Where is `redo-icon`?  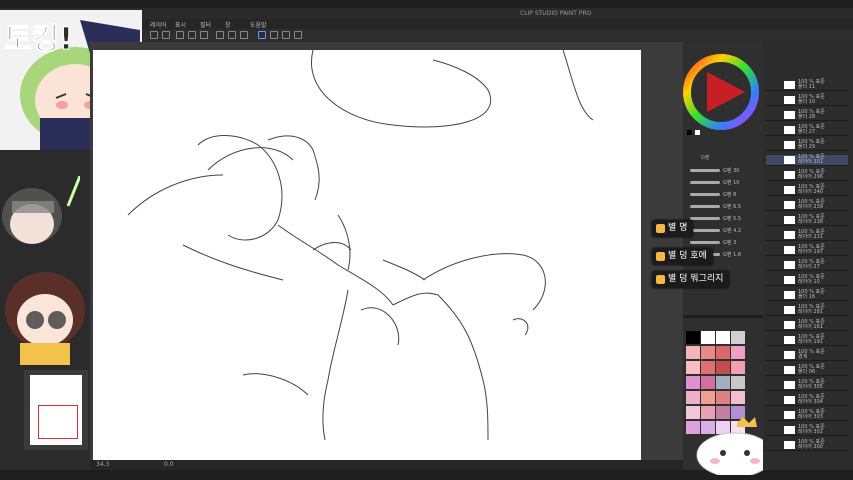
redo-icon is located at coordinates (166, 35).